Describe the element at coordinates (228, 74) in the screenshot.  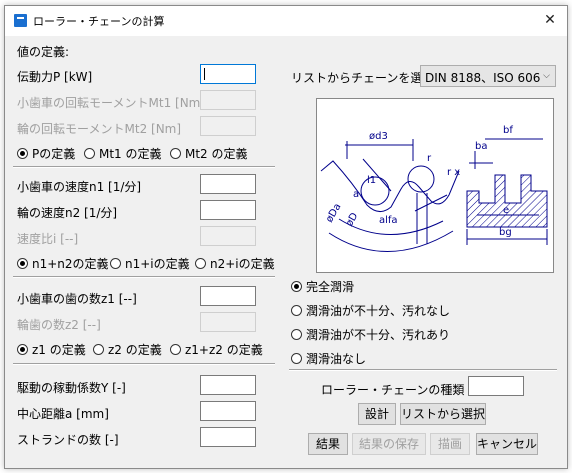
I see `power-input` at that location.